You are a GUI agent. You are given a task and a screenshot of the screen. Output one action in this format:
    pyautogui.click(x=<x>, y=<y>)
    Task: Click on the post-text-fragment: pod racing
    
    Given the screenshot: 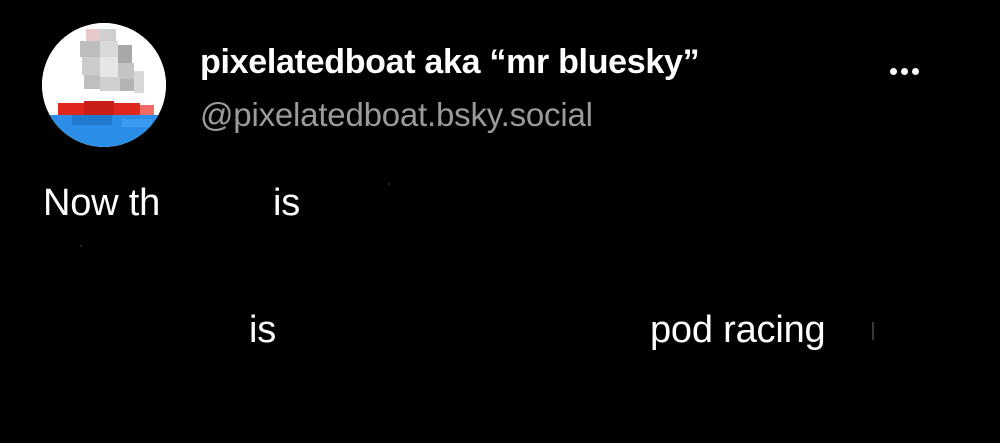 What is the action you would take?
    pyautogui.click(x=738, y=330)
    